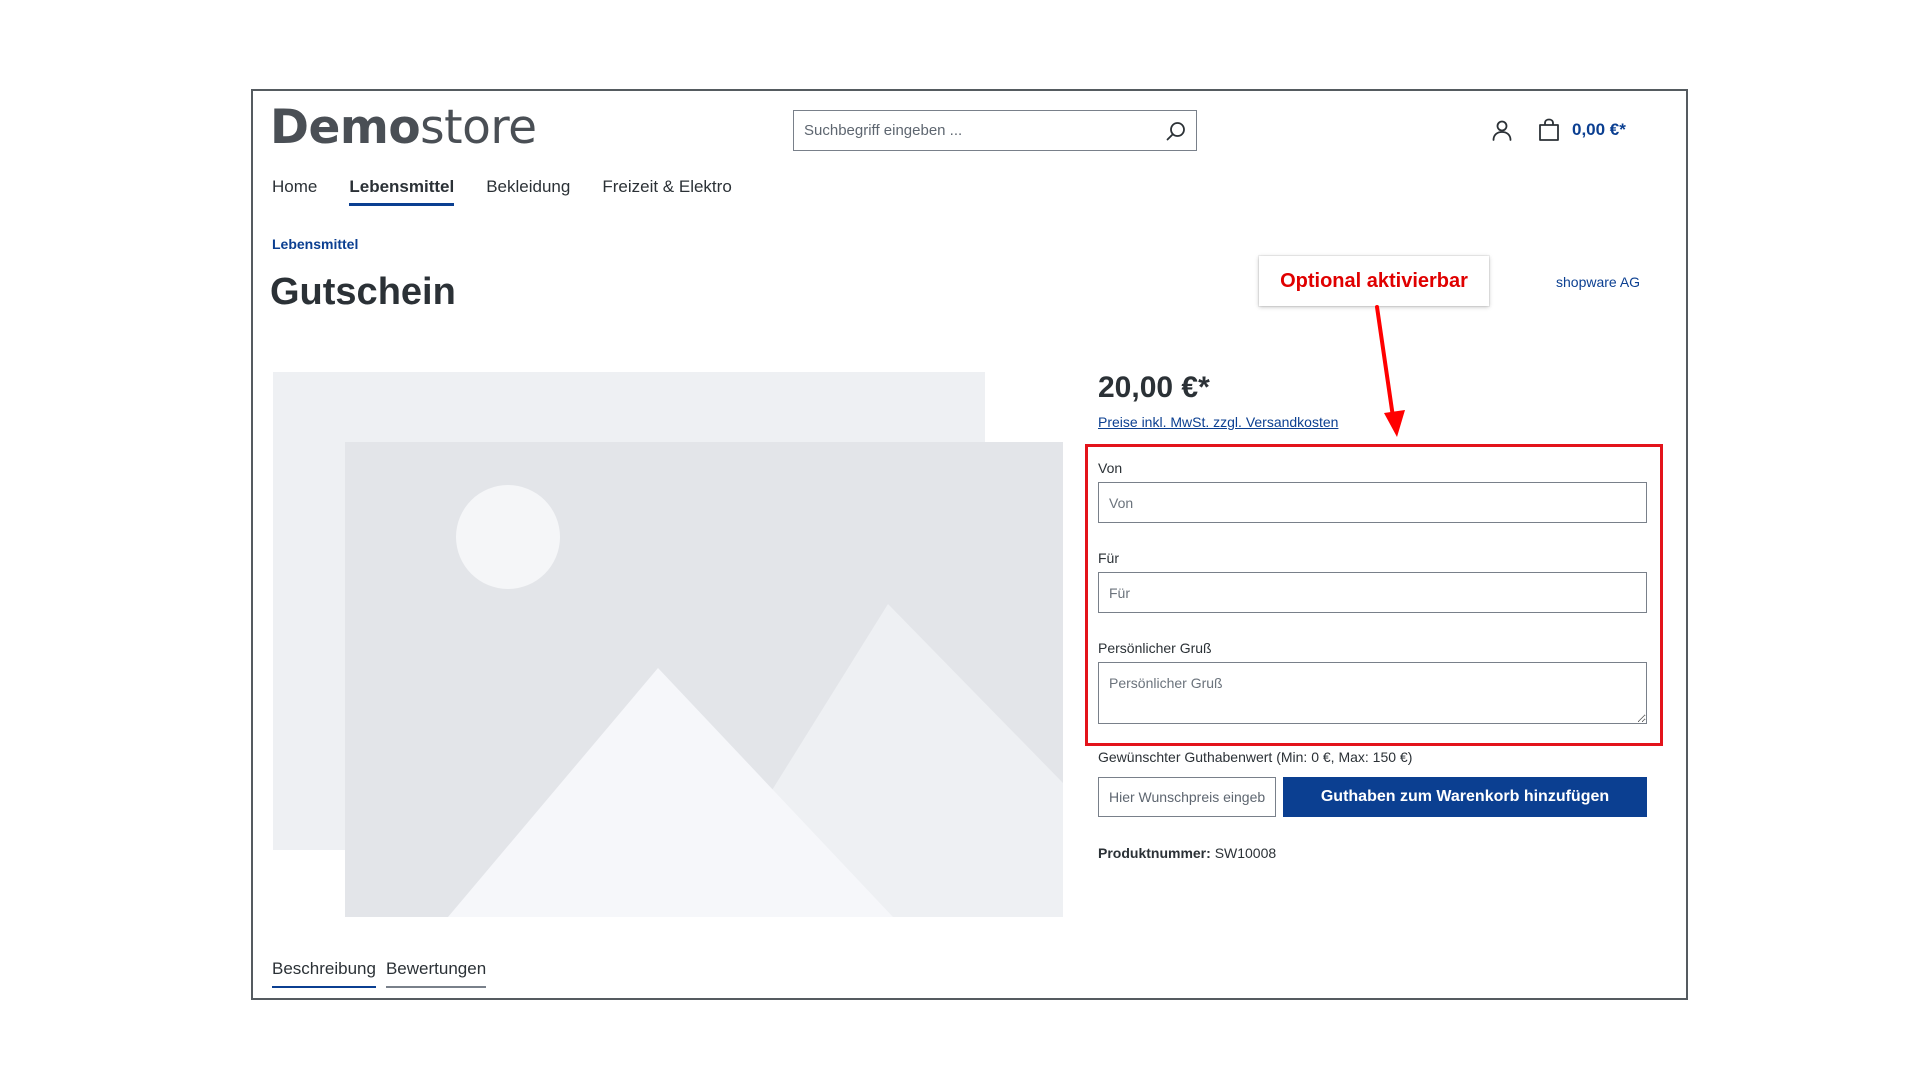 This screenshot has width=1920, height=1080. I want to click on cart-button: 0,00 €*, so click(1581, 130).